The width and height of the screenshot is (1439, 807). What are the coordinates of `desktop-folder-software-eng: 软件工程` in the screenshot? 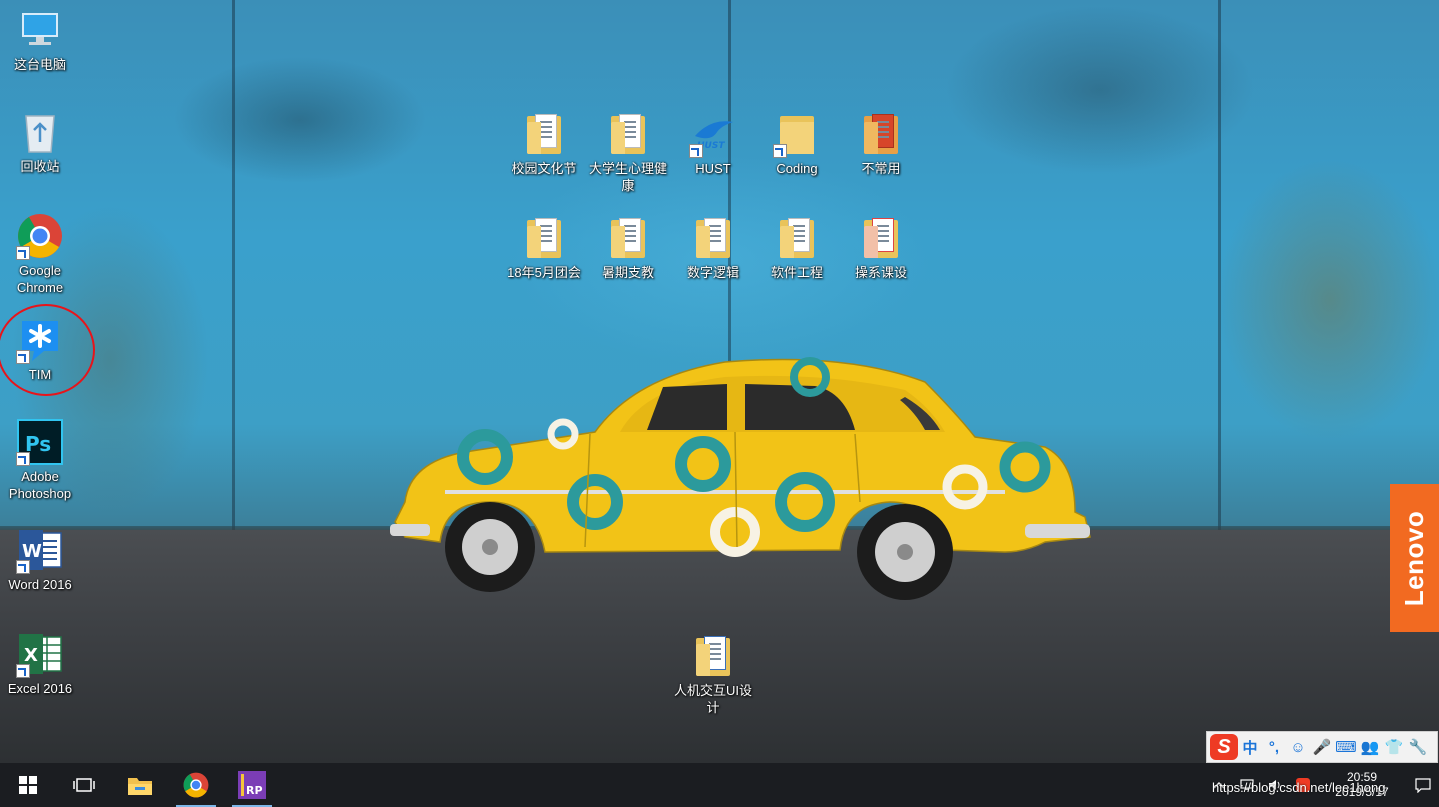 It's located at (797, 247).